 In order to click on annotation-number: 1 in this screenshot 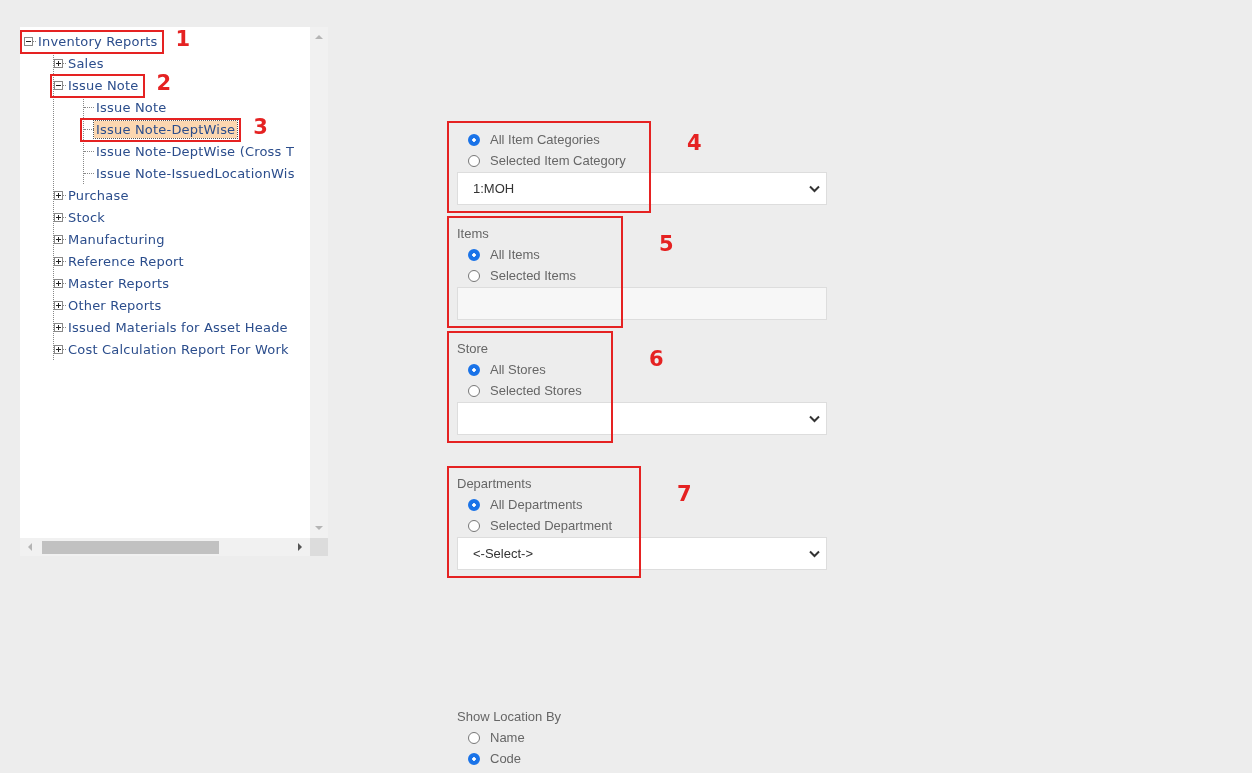, I will do `click(183, 39)`.